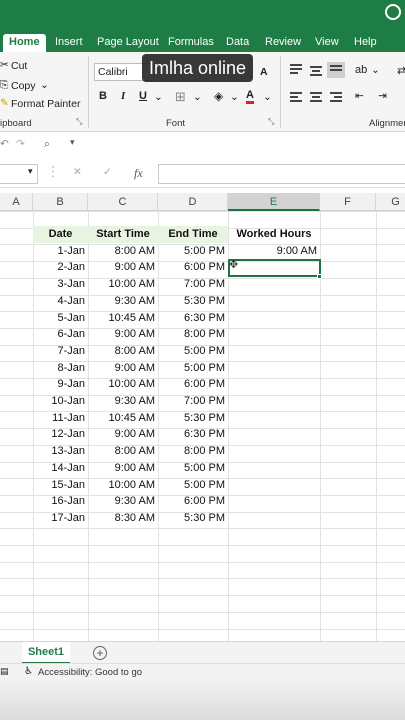 This screenshot has height=720, width=405. I want to click on underline-dropdown-icon: ⌄, so click(158, 97).